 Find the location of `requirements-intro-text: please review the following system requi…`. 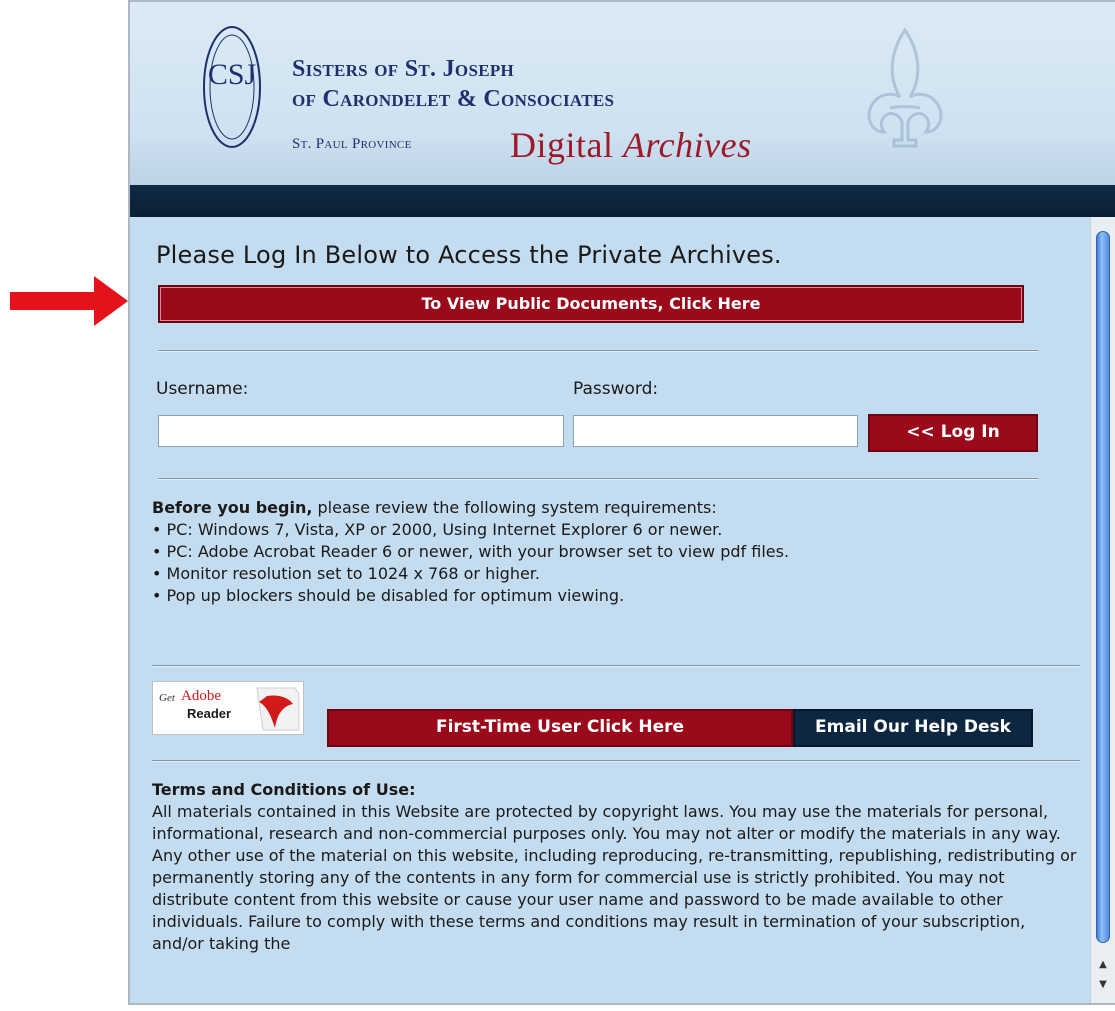

requirements-intro-text: please review the following system requi… is located at coordinates (514, 507).